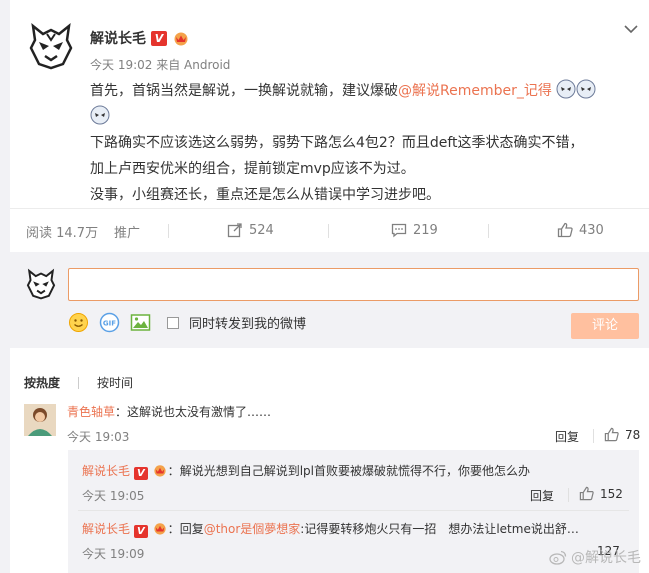  Describe the element at coordinates (140, 322) in the screenshot. I see `image-icon` at that location.